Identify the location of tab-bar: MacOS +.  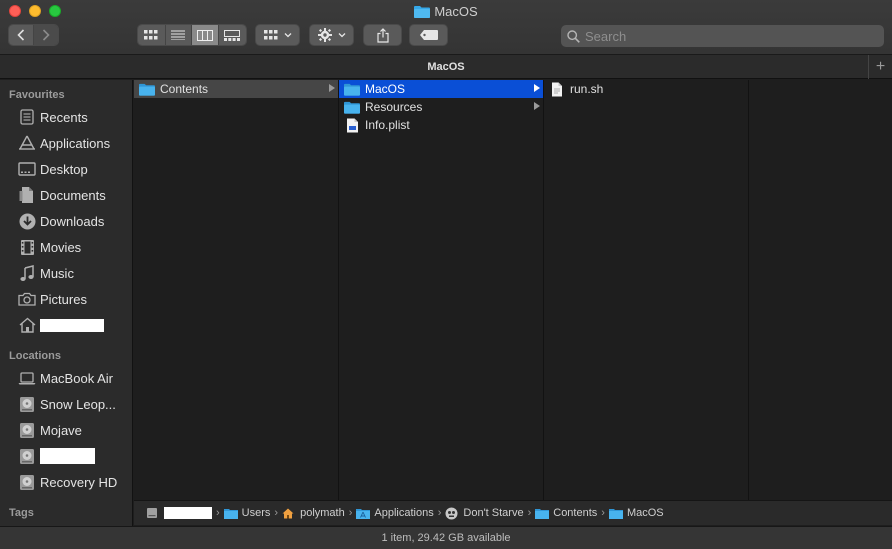
(446, 67).